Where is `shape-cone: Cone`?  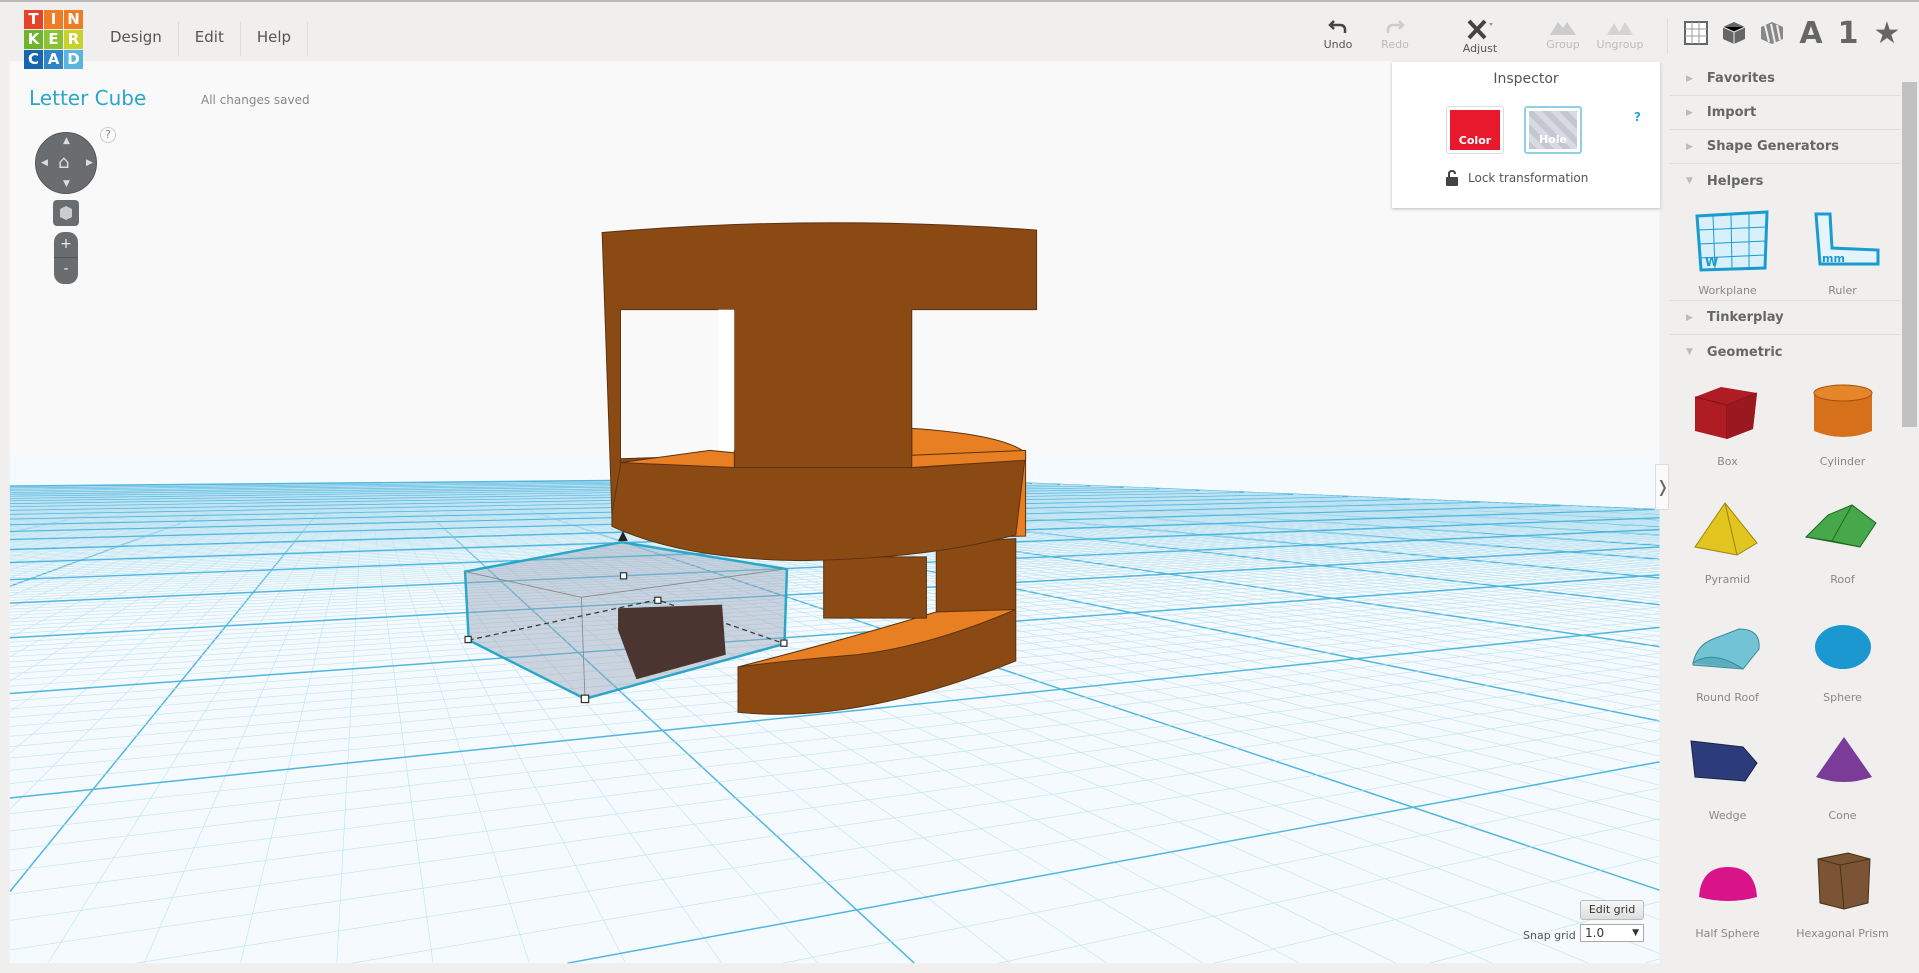
shape-cone: Cone is located at coordinates (1842, 782).